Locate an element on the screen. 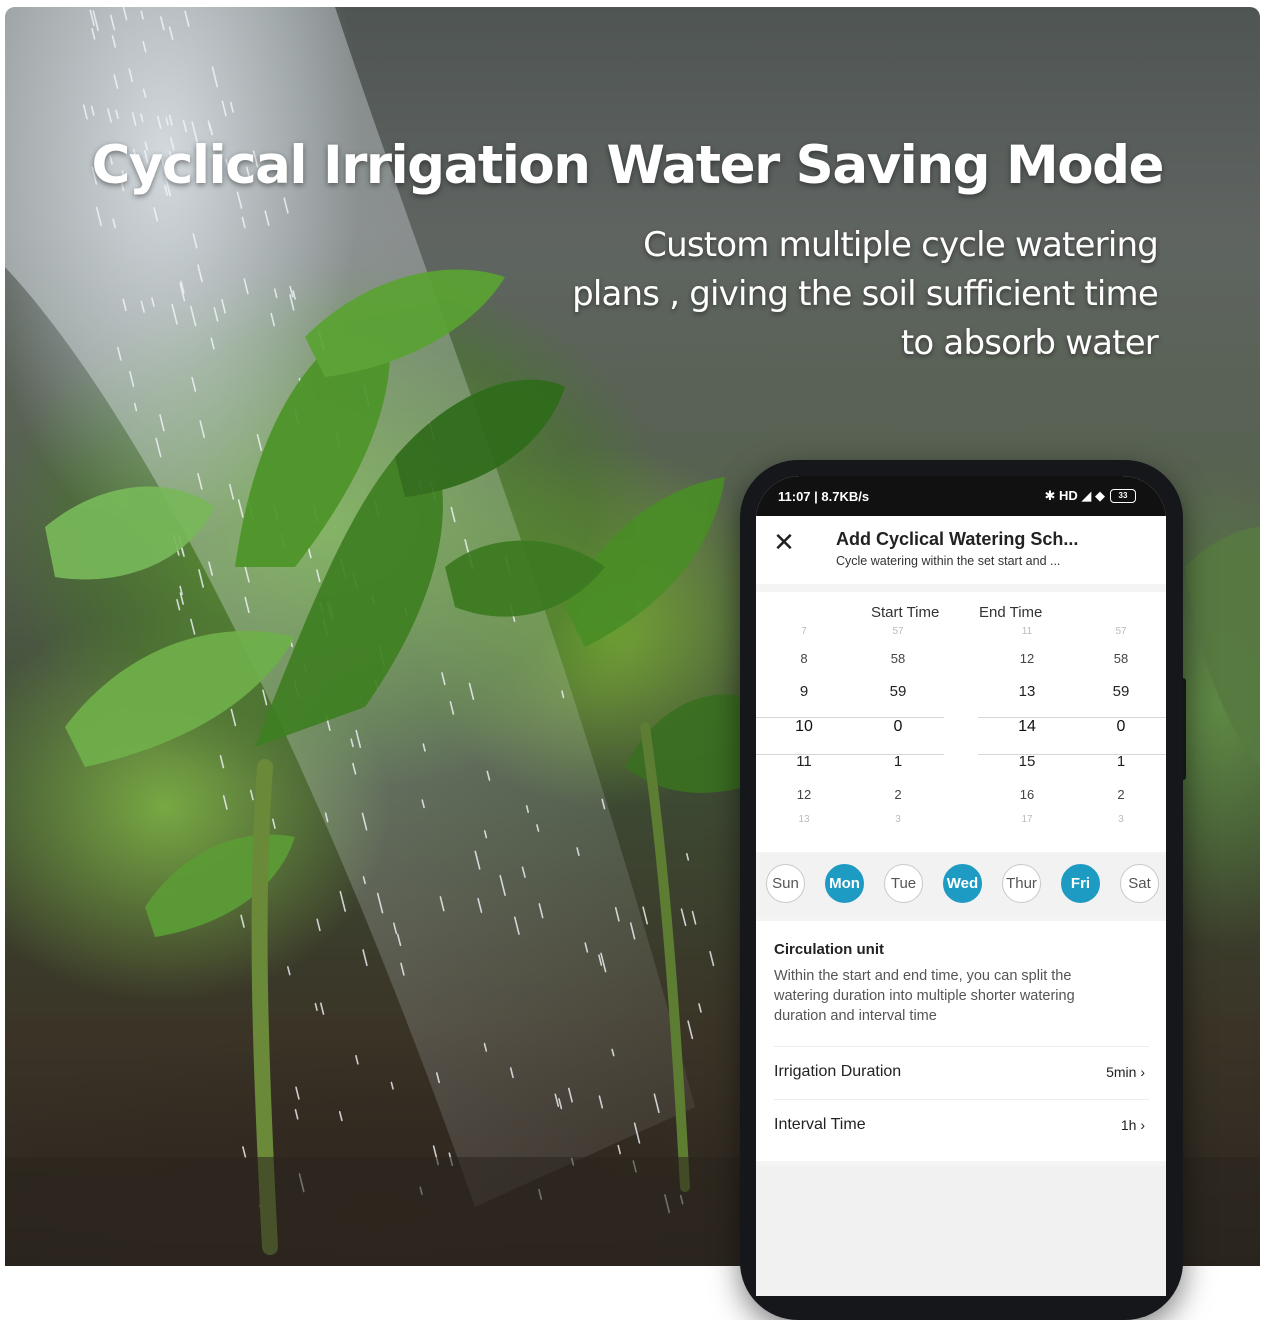 This screenshot has width=1263, height=1320. day-toggle-wed: Wed is located at coordinates (962, 883).